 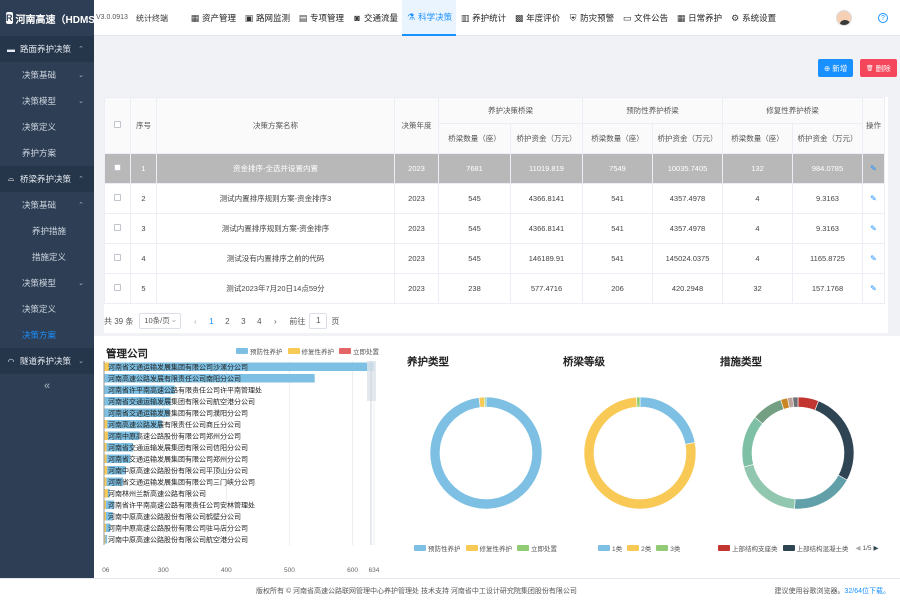 What do you see at coordinates (757, 168) in the screenshot?
I see `cell-c3: 132` at bounding box center [757, 168].